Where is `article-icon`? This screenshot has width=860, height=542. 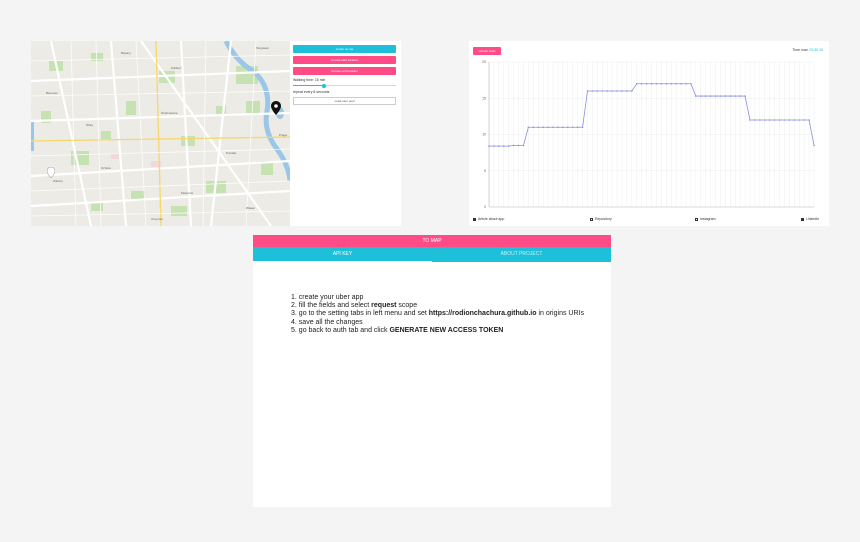
article-icon is located at coordinates (474, 219).